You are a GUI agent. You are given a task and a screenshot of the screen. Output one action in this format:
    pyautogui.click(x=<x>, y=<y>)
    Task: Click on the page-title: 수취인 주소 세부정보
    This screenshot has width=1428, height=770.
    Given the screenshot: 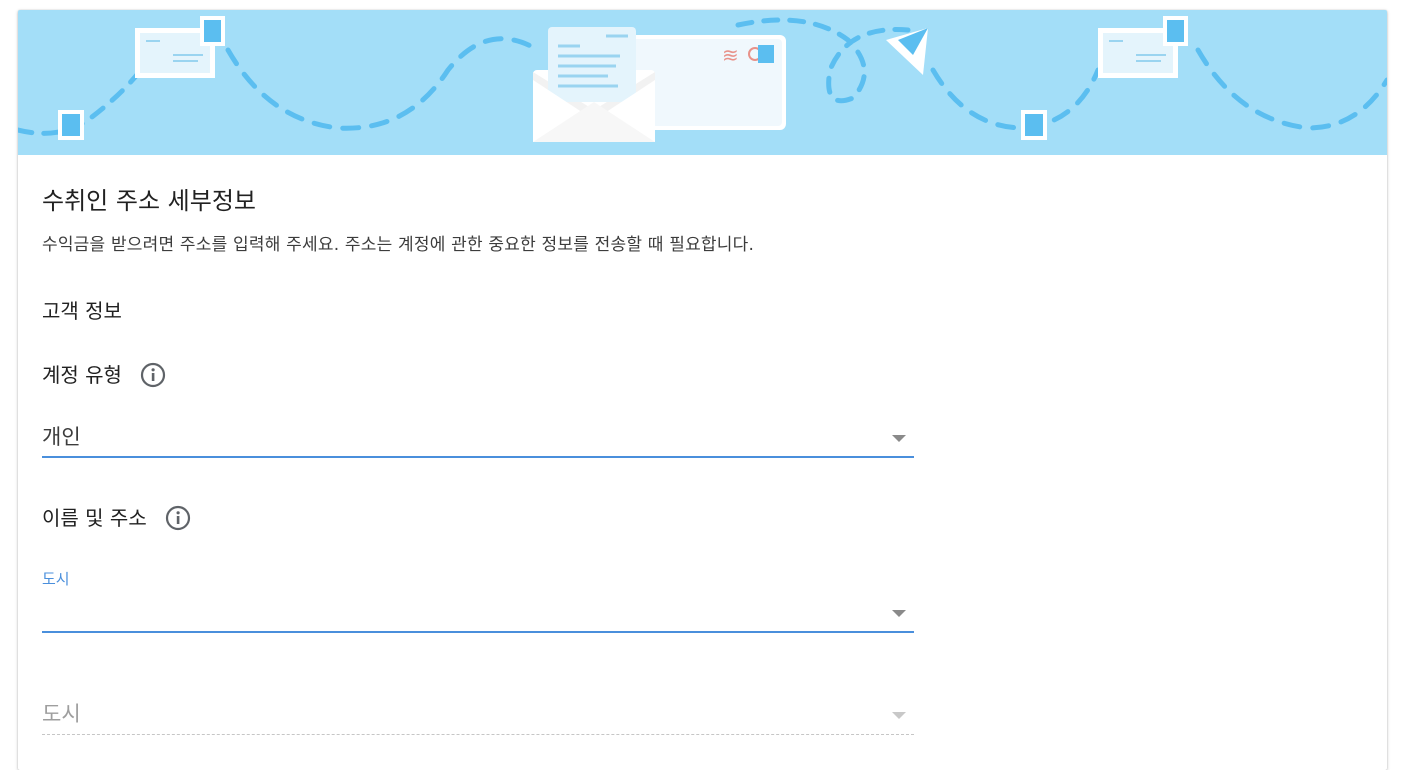 What is the action you would take?
    pyautogui.click(x=149, y=201)
    